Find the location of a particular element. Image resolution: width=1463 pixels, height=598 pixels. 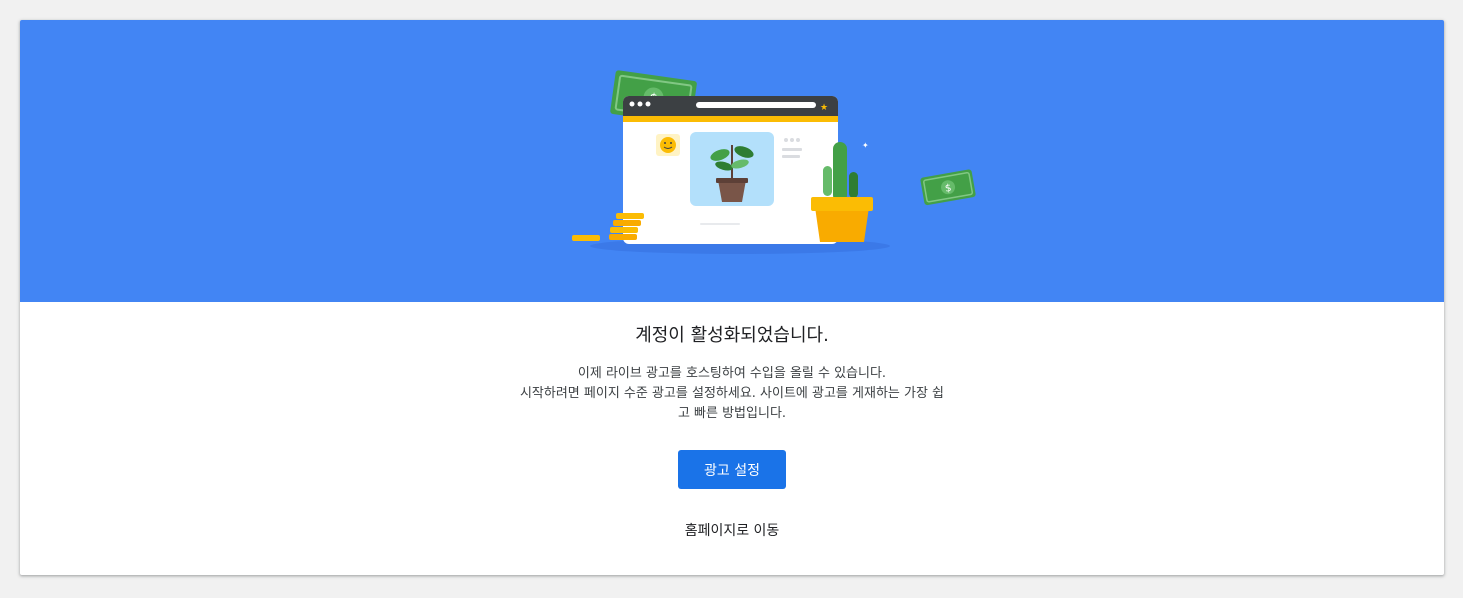

coin-stack-icon is located at coordinates (608, 227).